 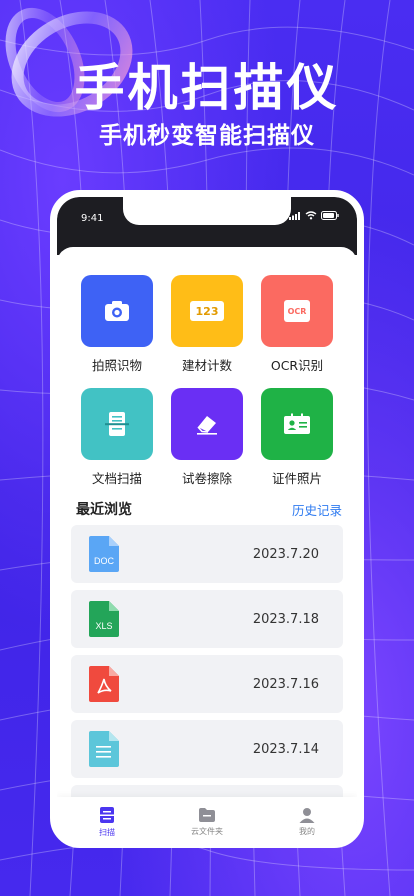 What do you see at coordinates (307, 815) in the screenshot?
I see `profile-tab-icon` at bounding box center [307, 815].